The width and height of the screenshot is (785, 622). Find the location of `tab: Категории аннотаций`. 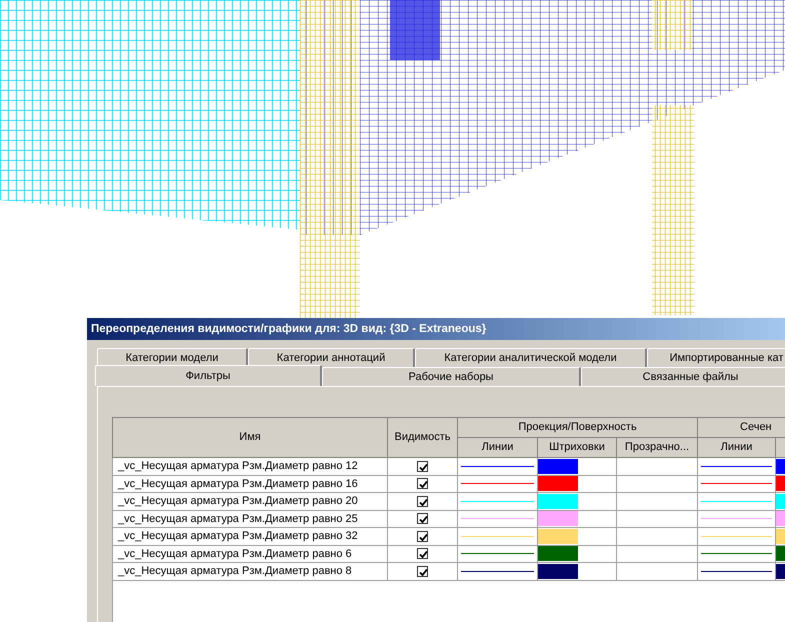

tab: Категории аннотаций is located at coordinates (331, 357).